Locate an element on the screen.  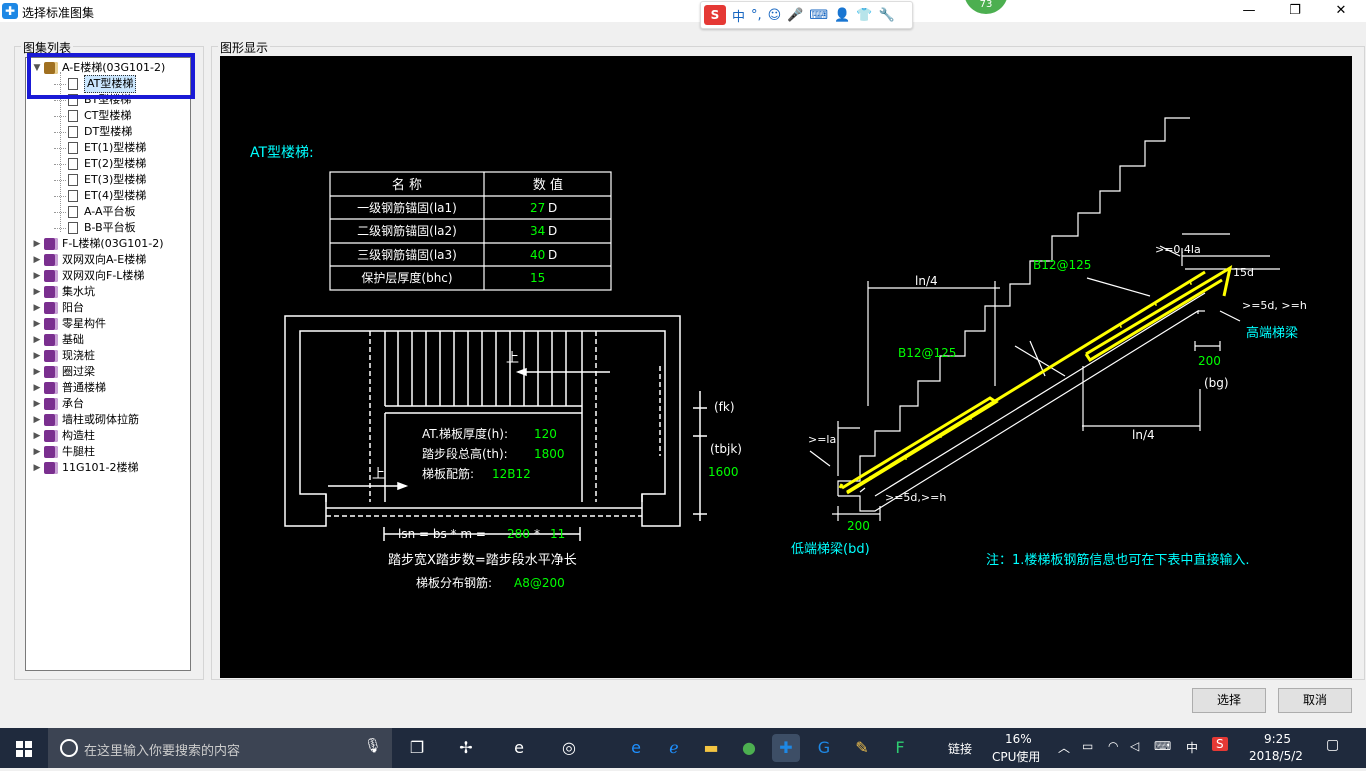
tree-node-label: 11G101-2楼梯 is located at coordinates (100, 467).